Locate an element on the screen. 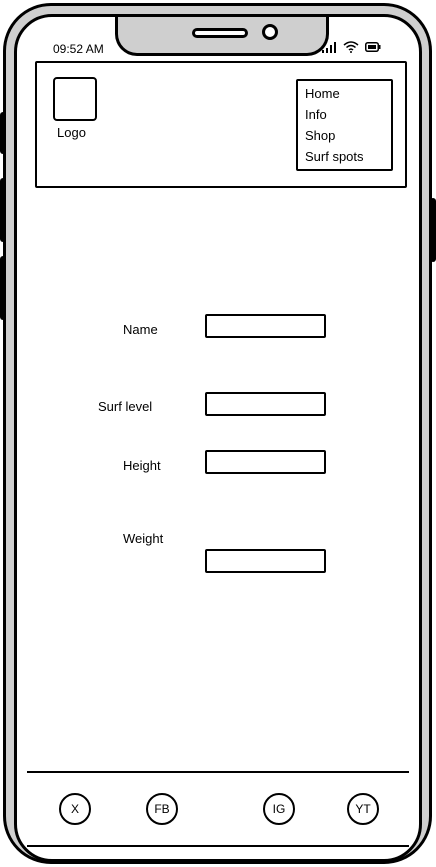 Image resolution: width=436 pixels, height=867 pixels. youtube-link-icon: YT is located at coordinates (363, 809).